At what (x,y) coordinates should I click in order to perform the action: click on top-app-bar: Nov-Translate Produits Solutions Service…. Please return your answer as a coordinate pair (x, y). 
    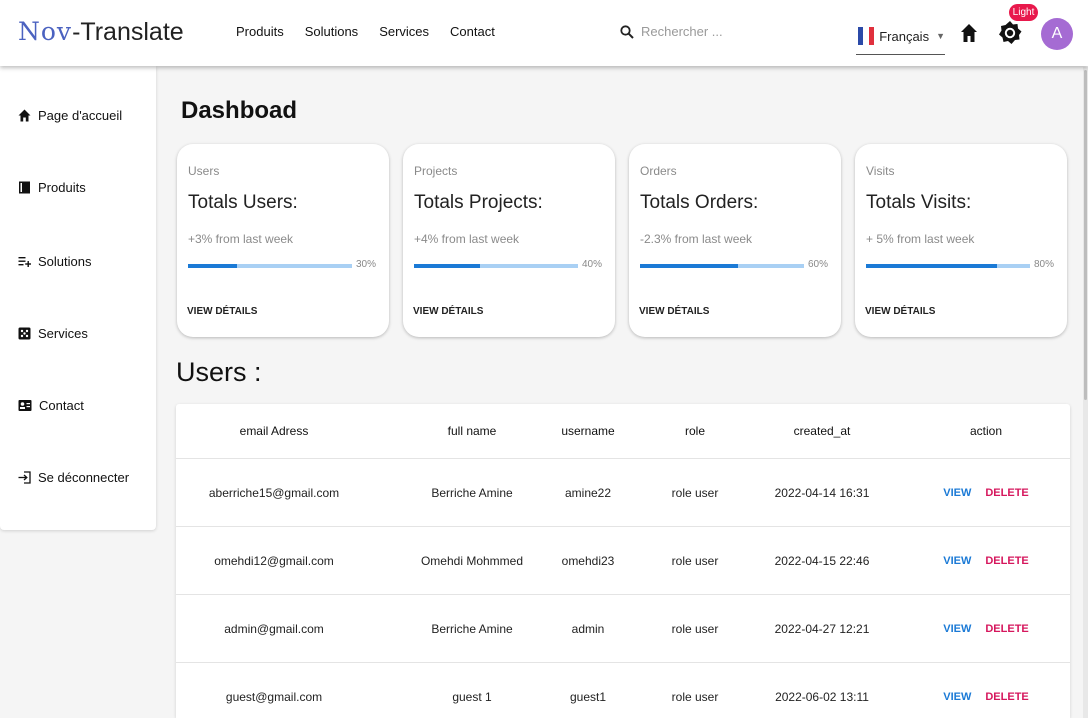
    Looking at the image, I should click on (544, 33).